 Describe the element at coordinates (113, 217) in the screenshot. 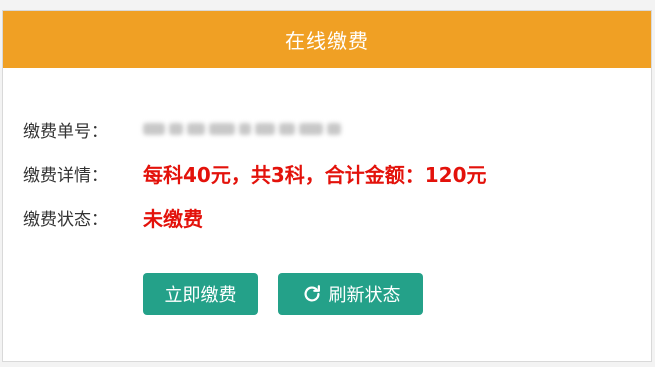

I see `status-row: 缴费状态： 未缴费` at that location.